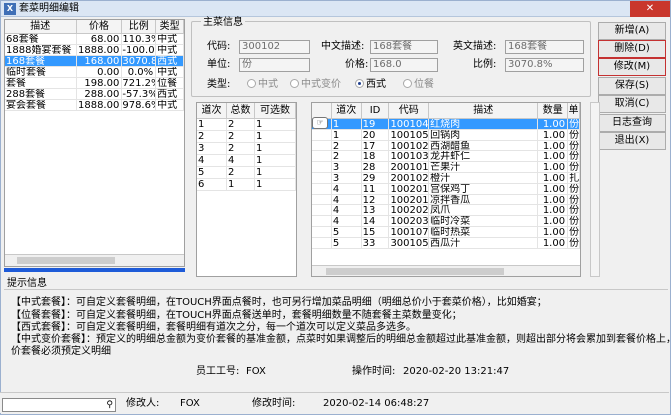 This screenshot has height=415, width=671. I want to click on course-level-row: 521, so click(246, 173).